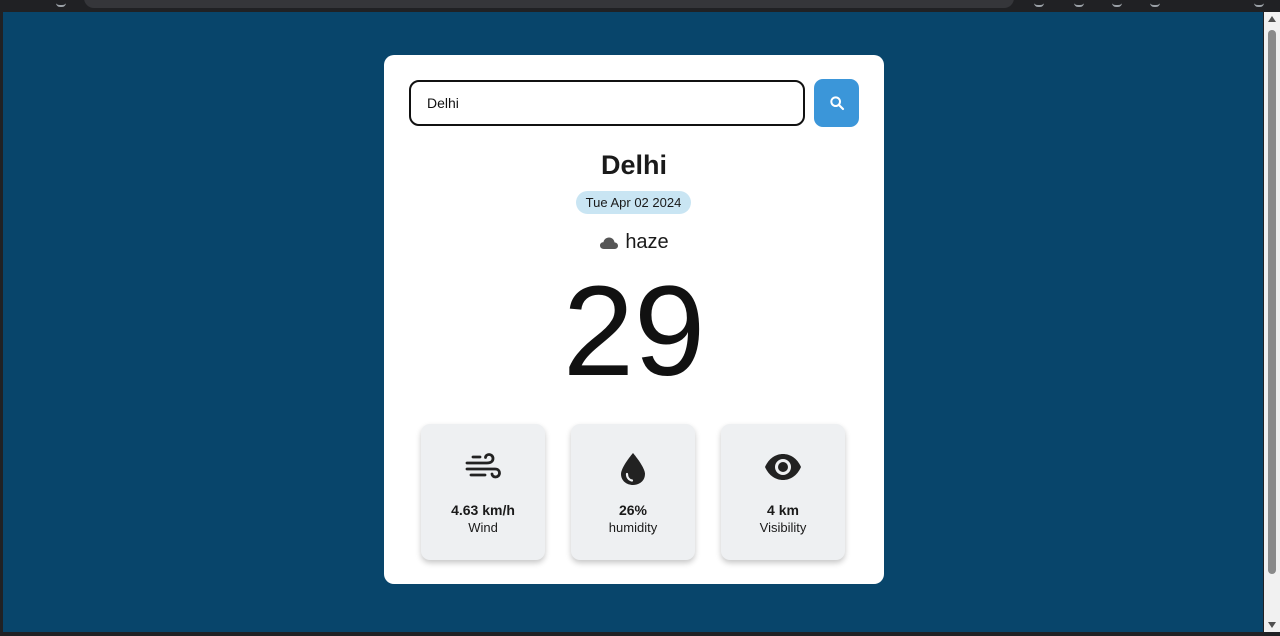 This screenshot has height=636, width=1280. What do you see at coordinates (633, 527) in the screenshot?
I see `humidity-label: humidity` at bounding box center [633, 527].